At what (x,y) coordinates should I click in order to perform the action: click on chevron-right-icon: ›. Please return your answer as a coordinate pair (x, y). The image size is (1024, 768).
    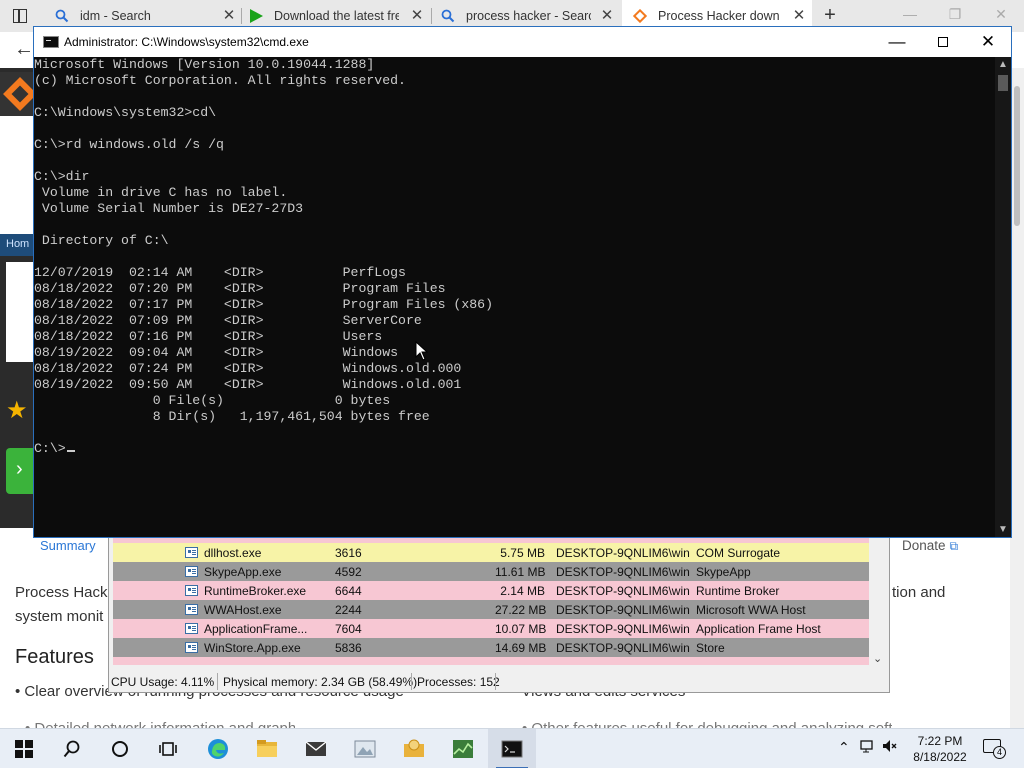
    Looking at the image, I should click on (19, 469).